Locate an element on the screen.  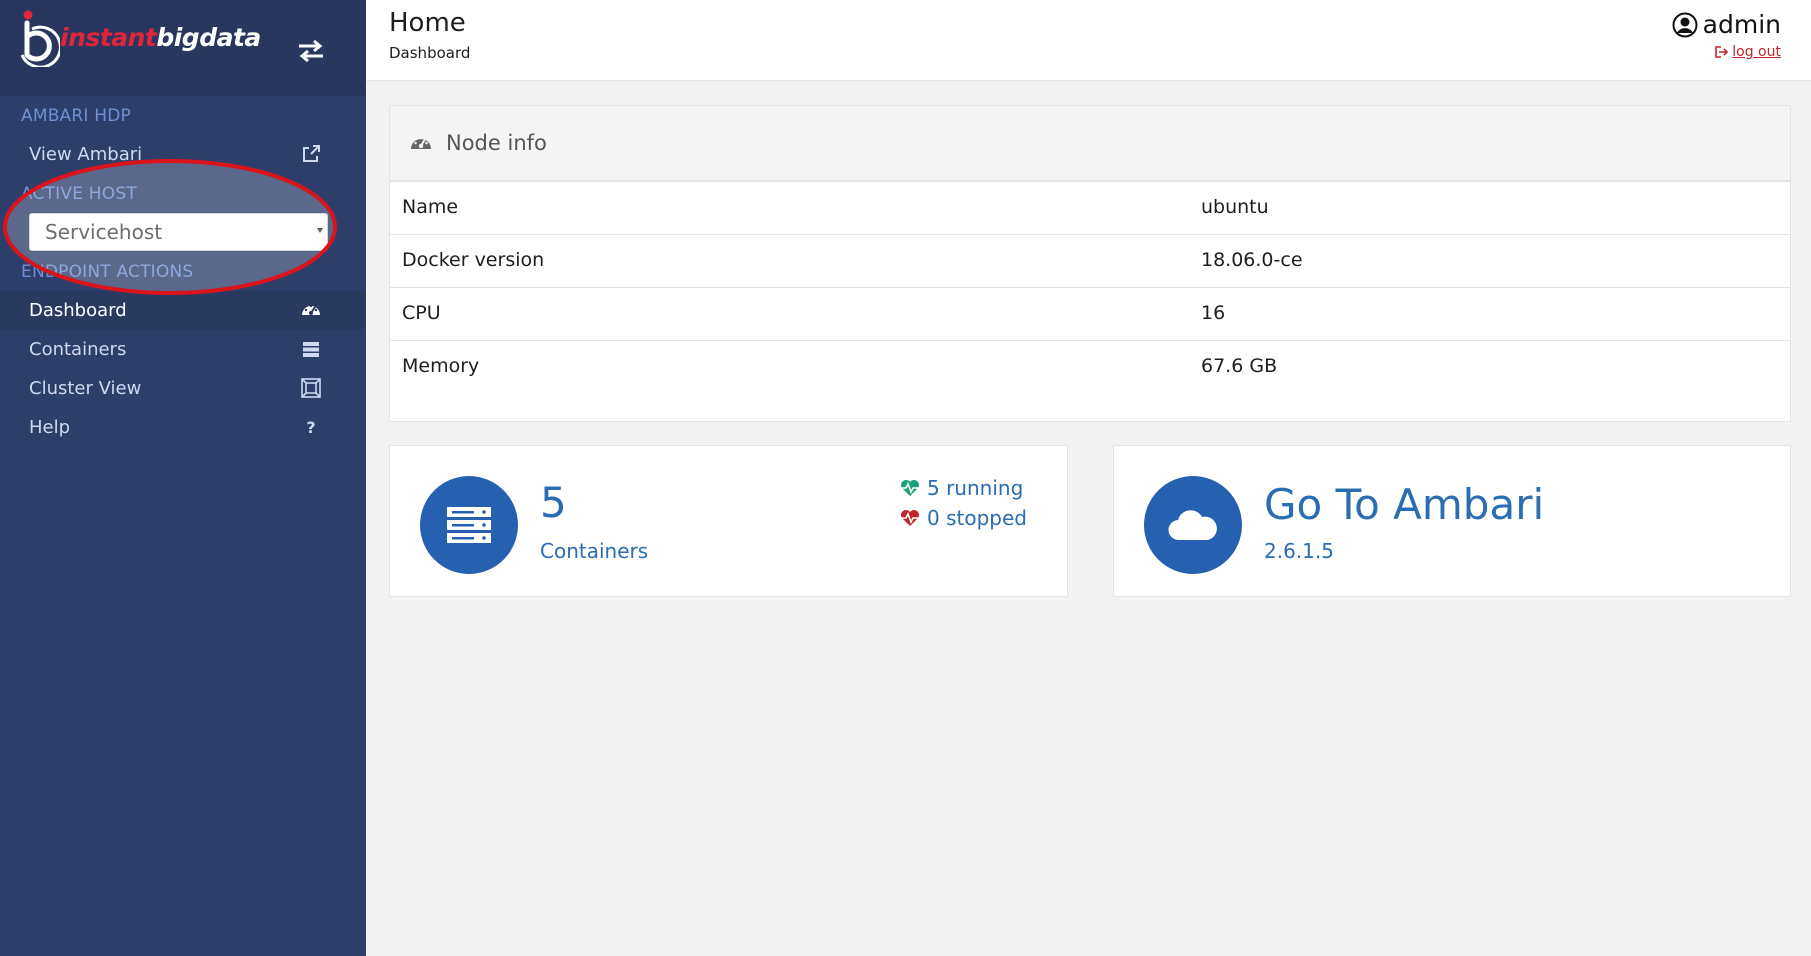
stopped-count: 0 stopped is located at coordinates (977, 518).